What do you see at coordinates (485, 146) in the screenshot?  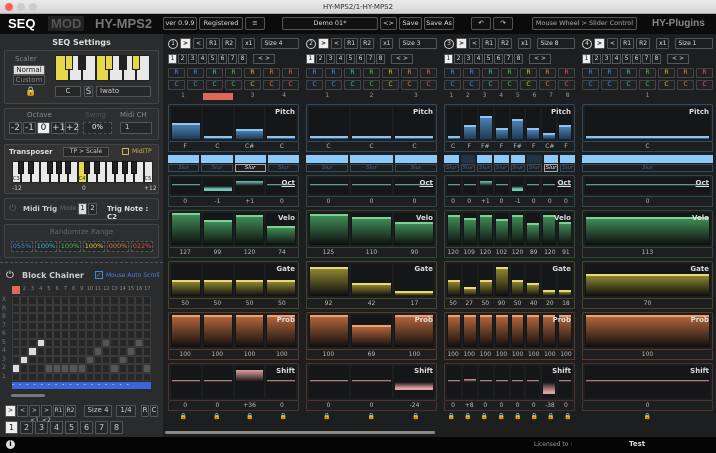 I see `pitch-value: F#` at bounding box center [485, 146].